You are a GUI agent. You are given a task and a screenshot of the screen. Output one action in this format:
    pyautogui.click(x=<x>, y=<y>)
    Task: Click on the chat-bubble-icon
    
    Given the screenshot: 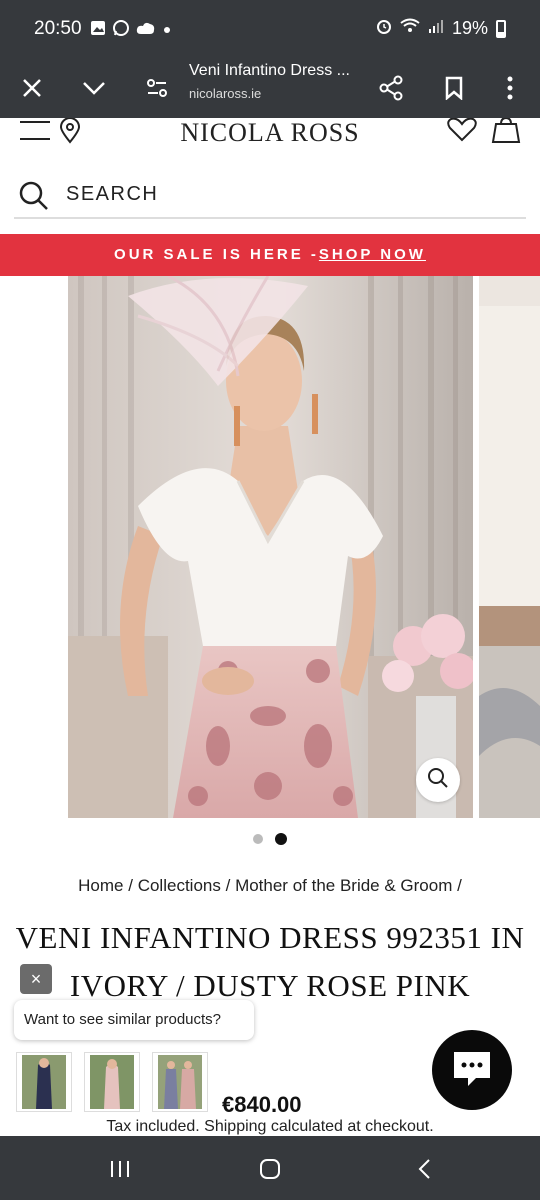 What is the action you would take?
    pyautogui.click(x=472, y=1070)
    